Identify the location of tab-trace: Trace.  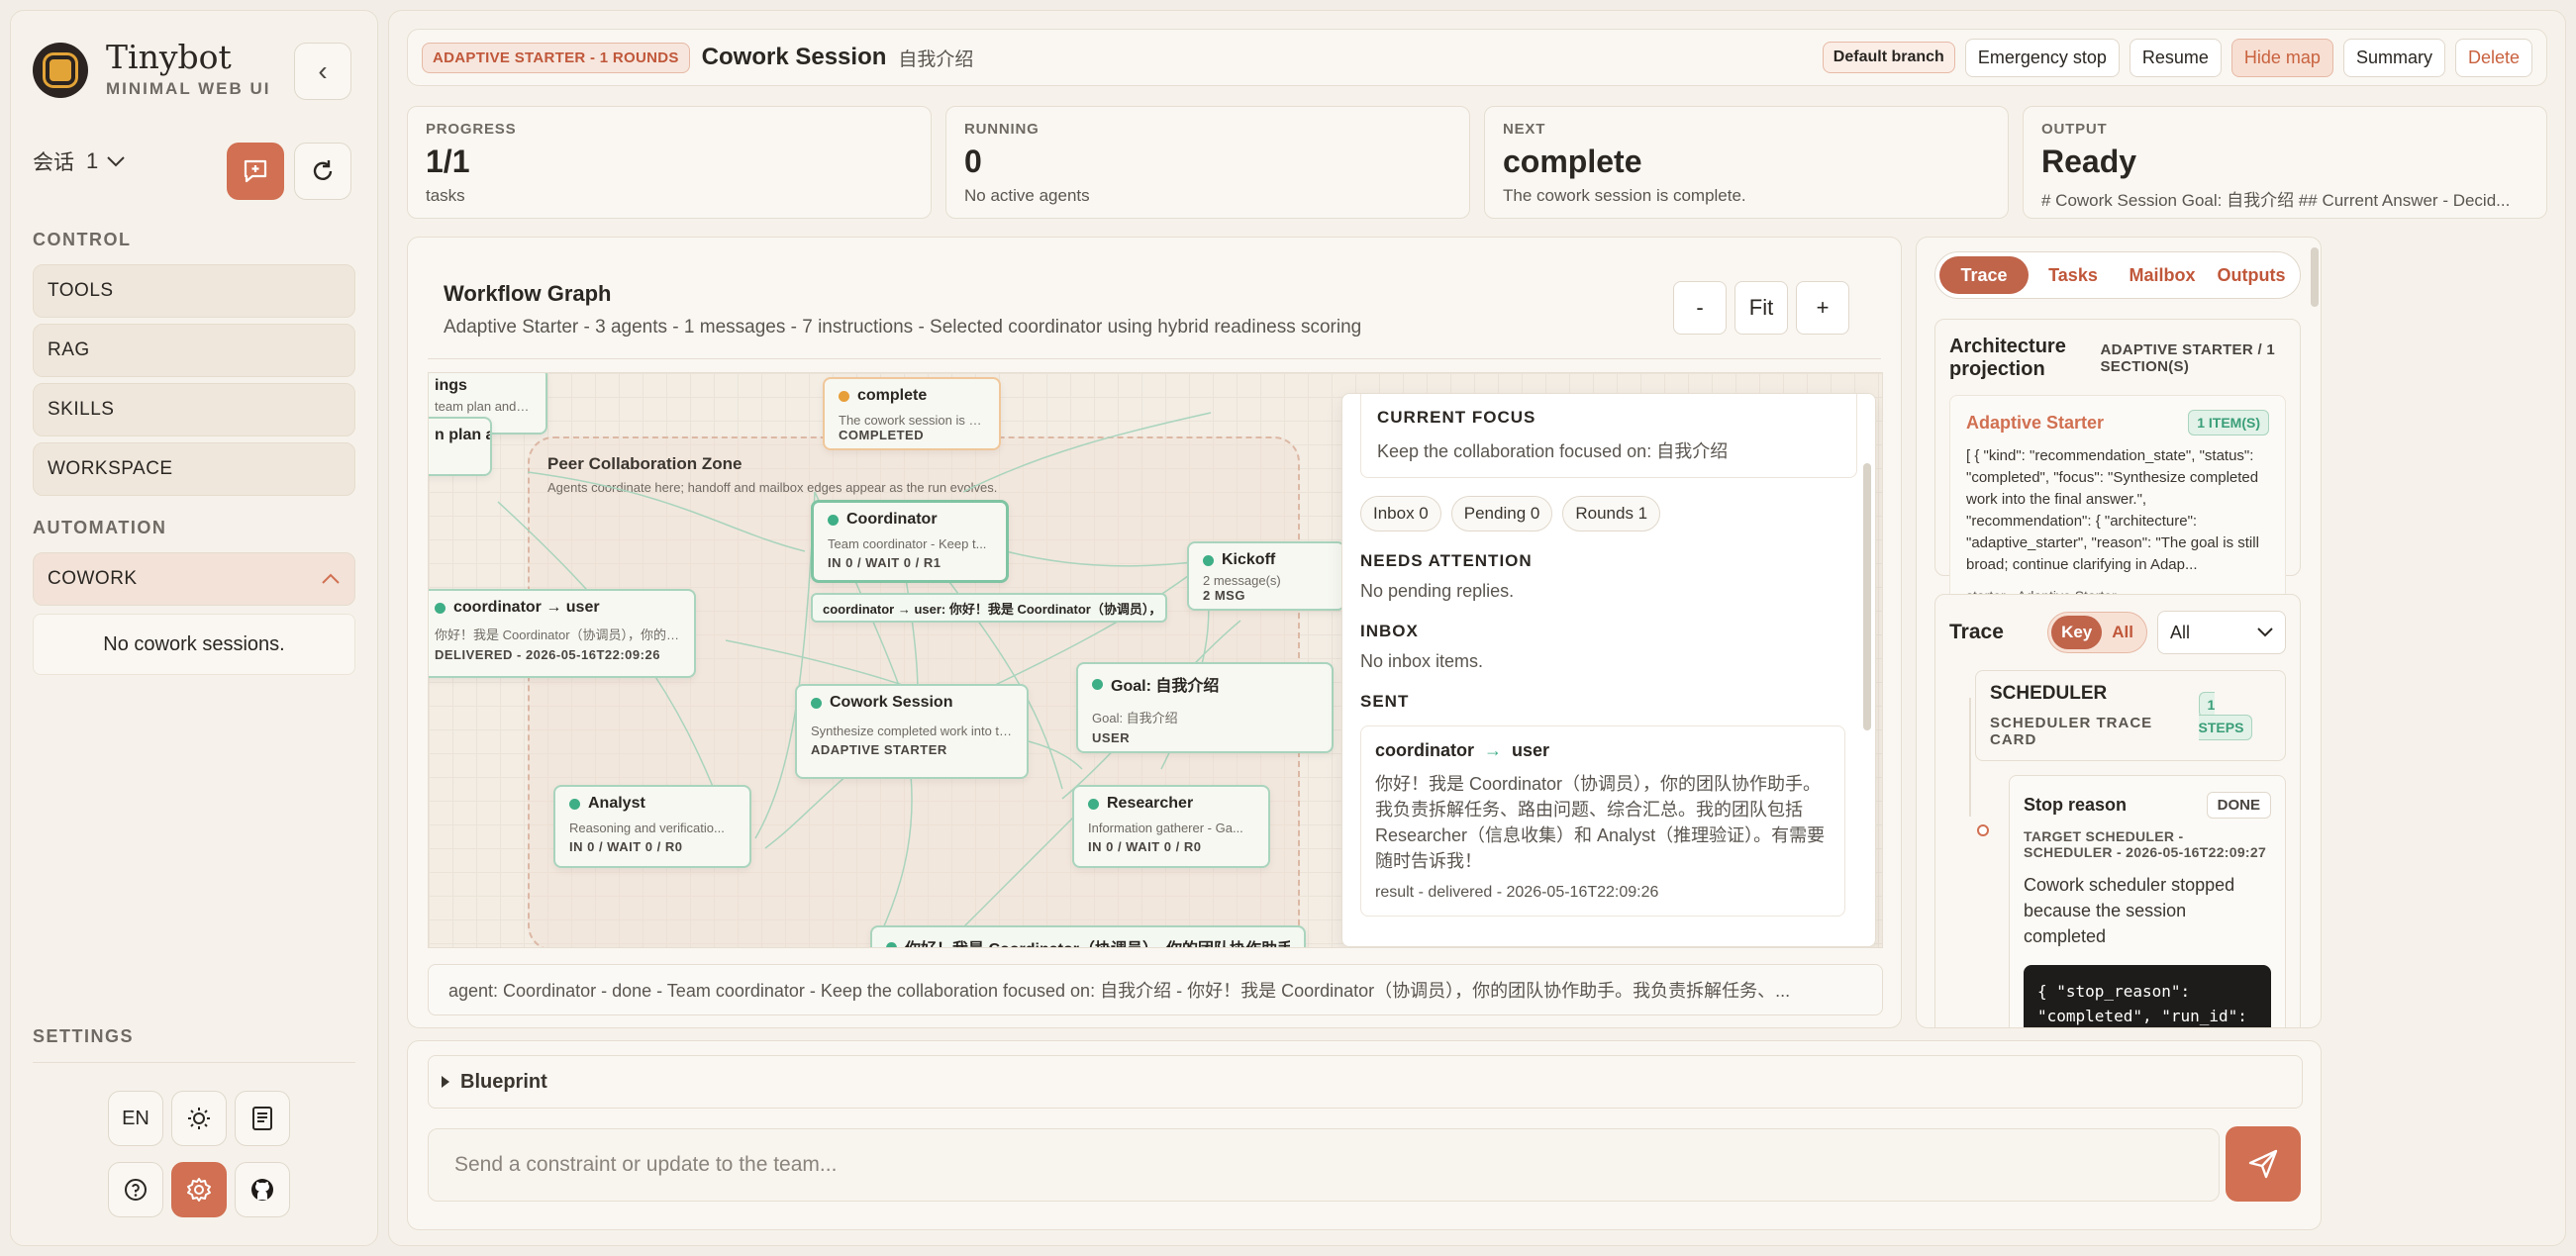
(1984, 275).